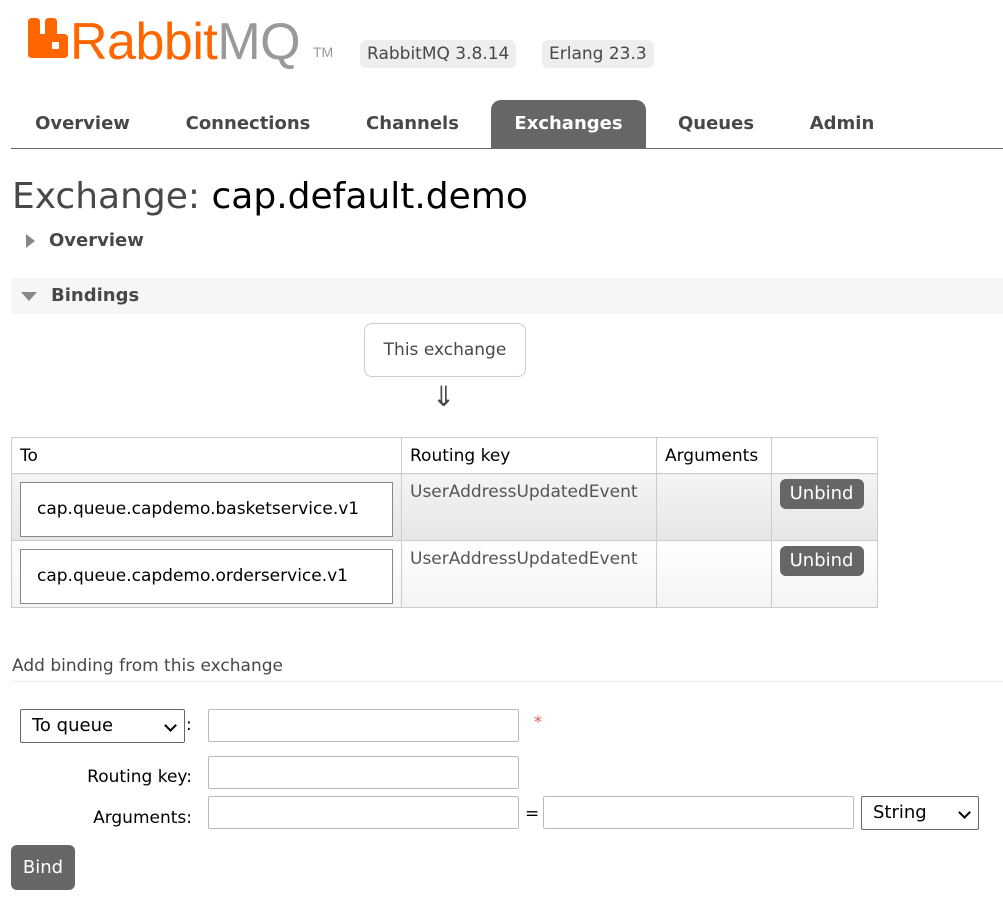  Describe the element at coordinates (900, 812) in the screenshot. I see `argument-type-value: String` at that location.